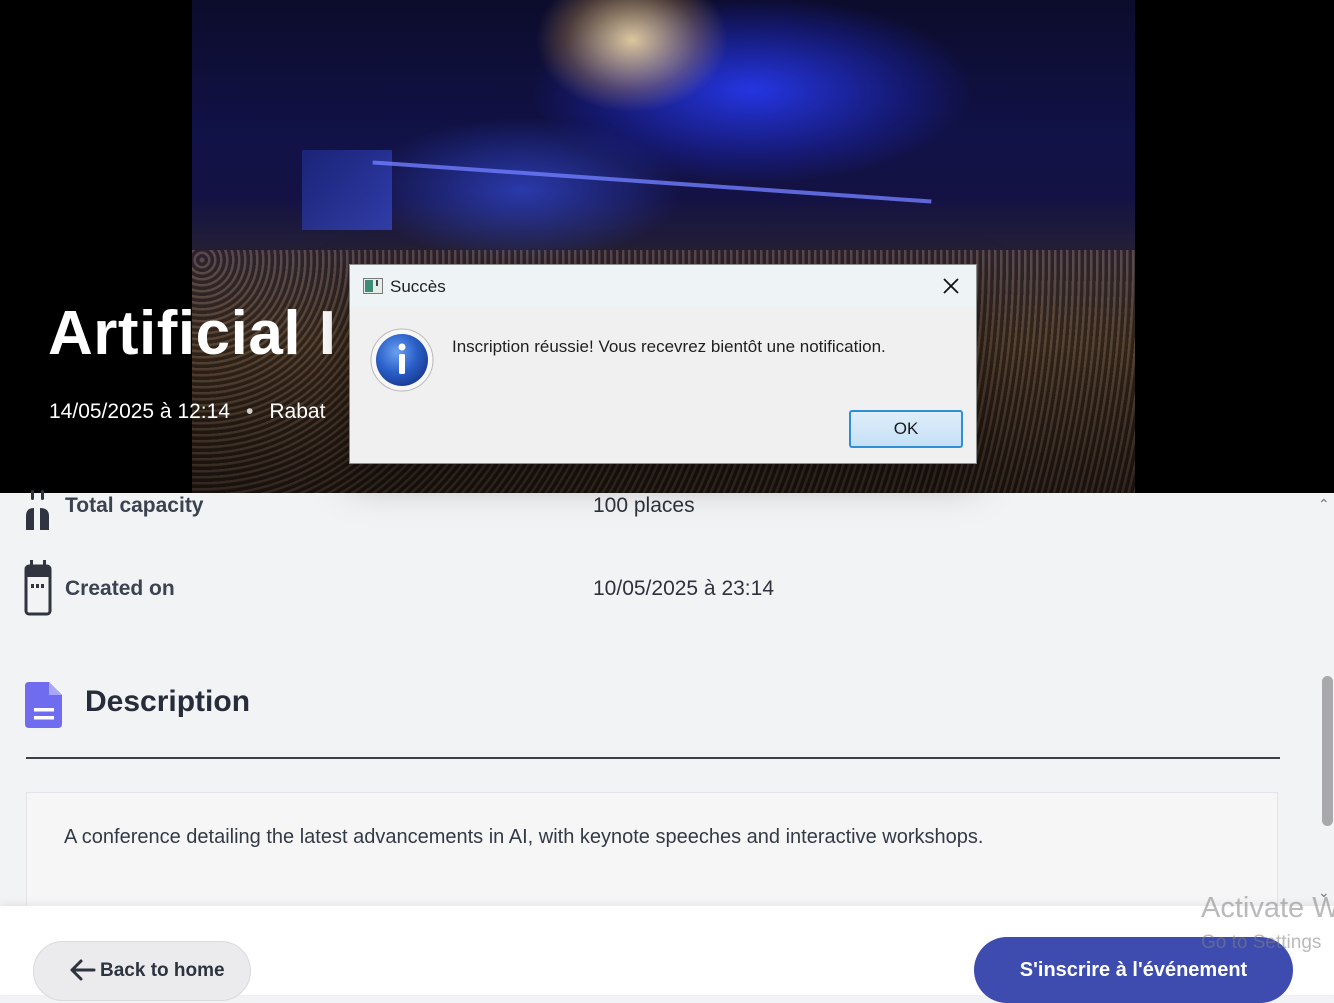 The height and width of the screenshot is (1003, 1334). What do you see at coordinates (1324, 504) in the screenshot?
I see `scroll-up-icon: ⌃` at bounding box center [1324, 504].